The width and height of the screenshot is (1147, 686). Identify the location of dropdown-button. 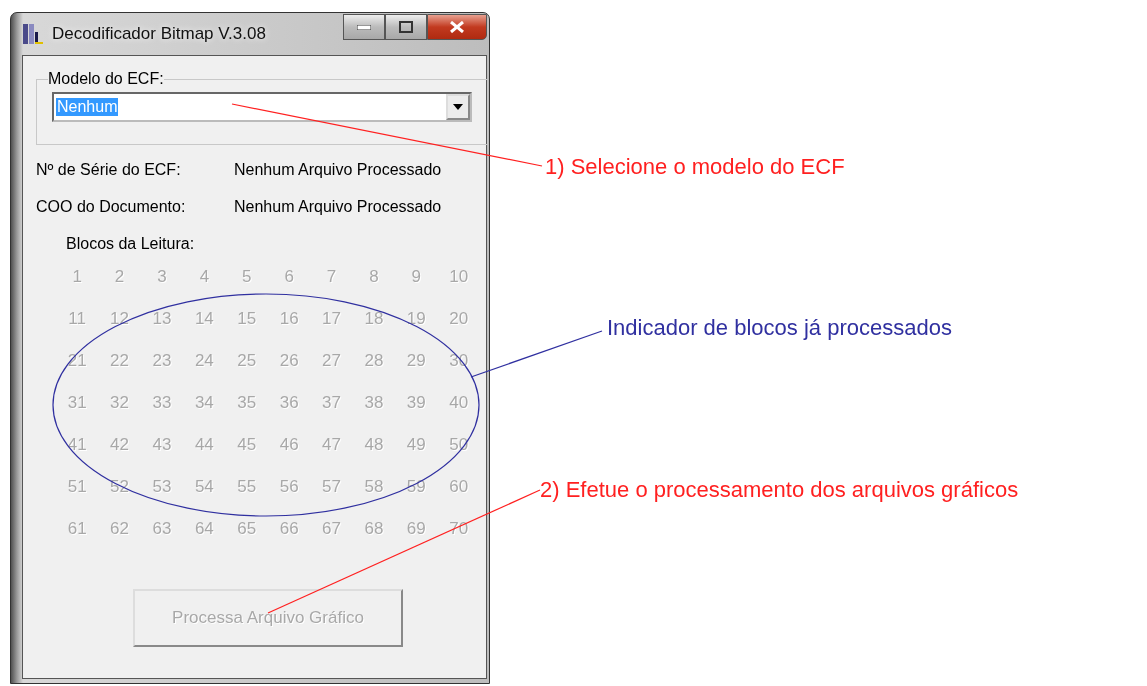
(458, 107).